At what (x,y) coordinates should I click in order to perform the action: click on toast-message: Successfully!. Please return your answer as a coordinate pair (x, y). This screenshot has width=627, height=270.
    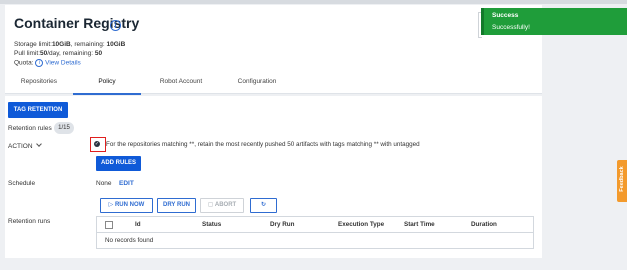
    Looking at the image, I should click on (511, 27).